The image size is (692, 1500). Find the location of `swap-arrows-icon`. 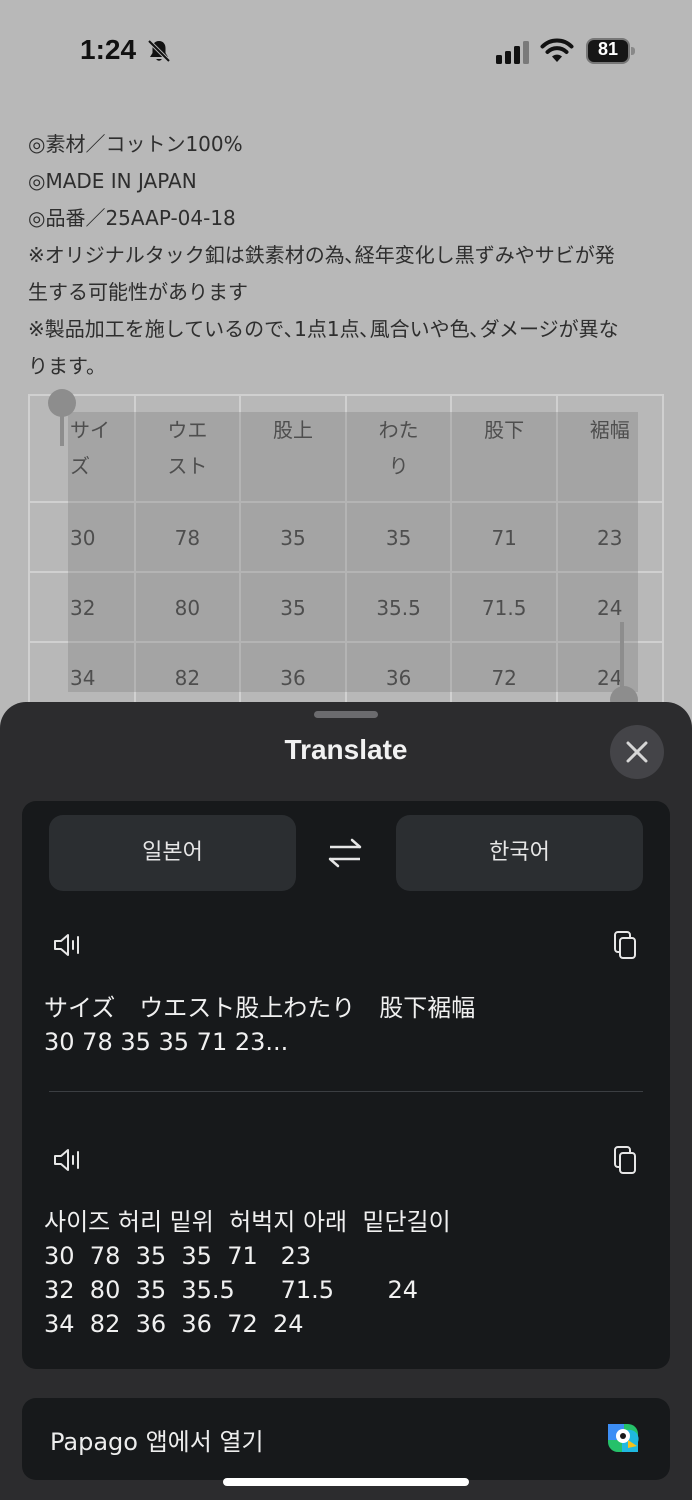

swap-arrows-icon is located at coordinates (345, 853).